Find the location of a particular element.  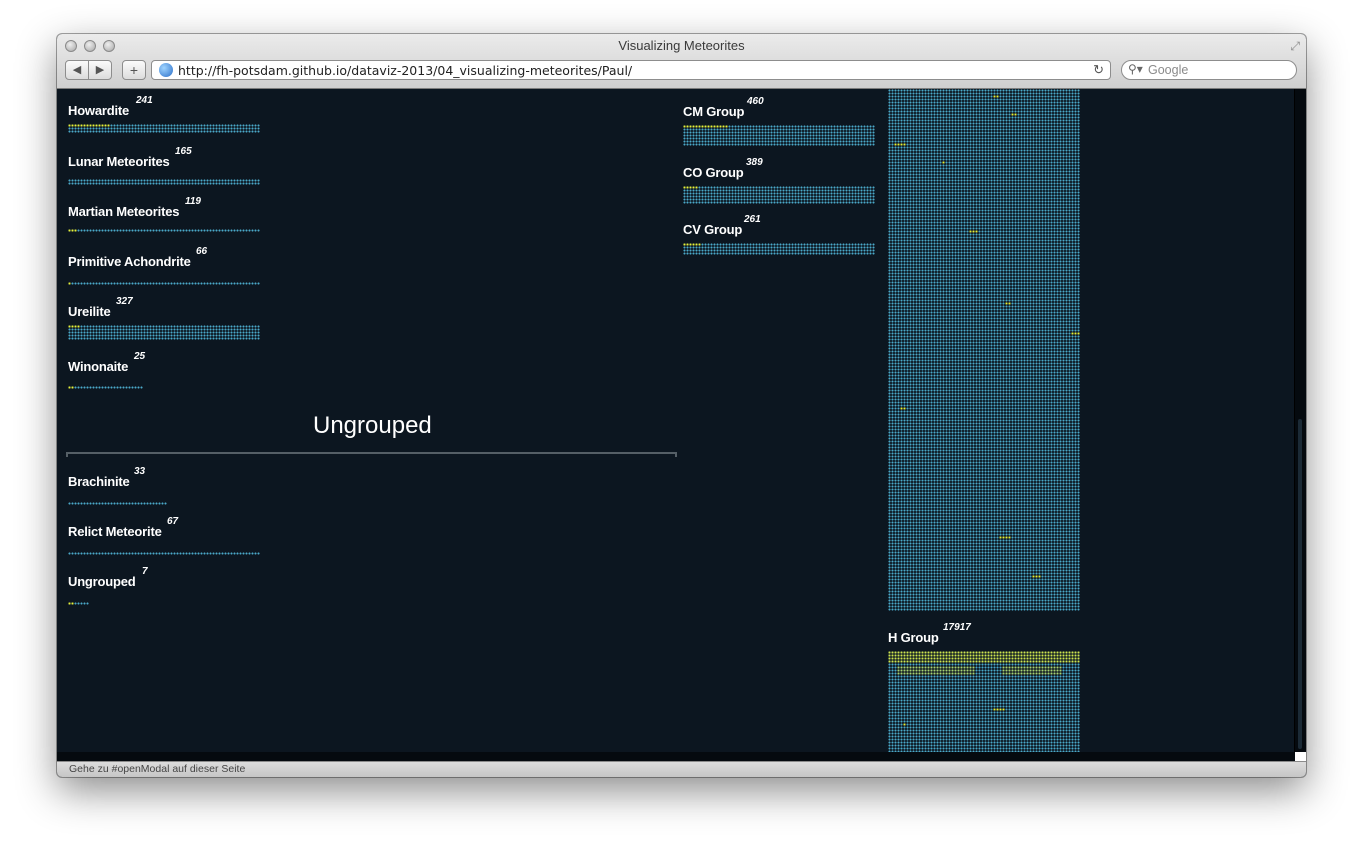

status-text: Gehe zu #openModal auf dieser Seite is located at coordinates (157, 769).